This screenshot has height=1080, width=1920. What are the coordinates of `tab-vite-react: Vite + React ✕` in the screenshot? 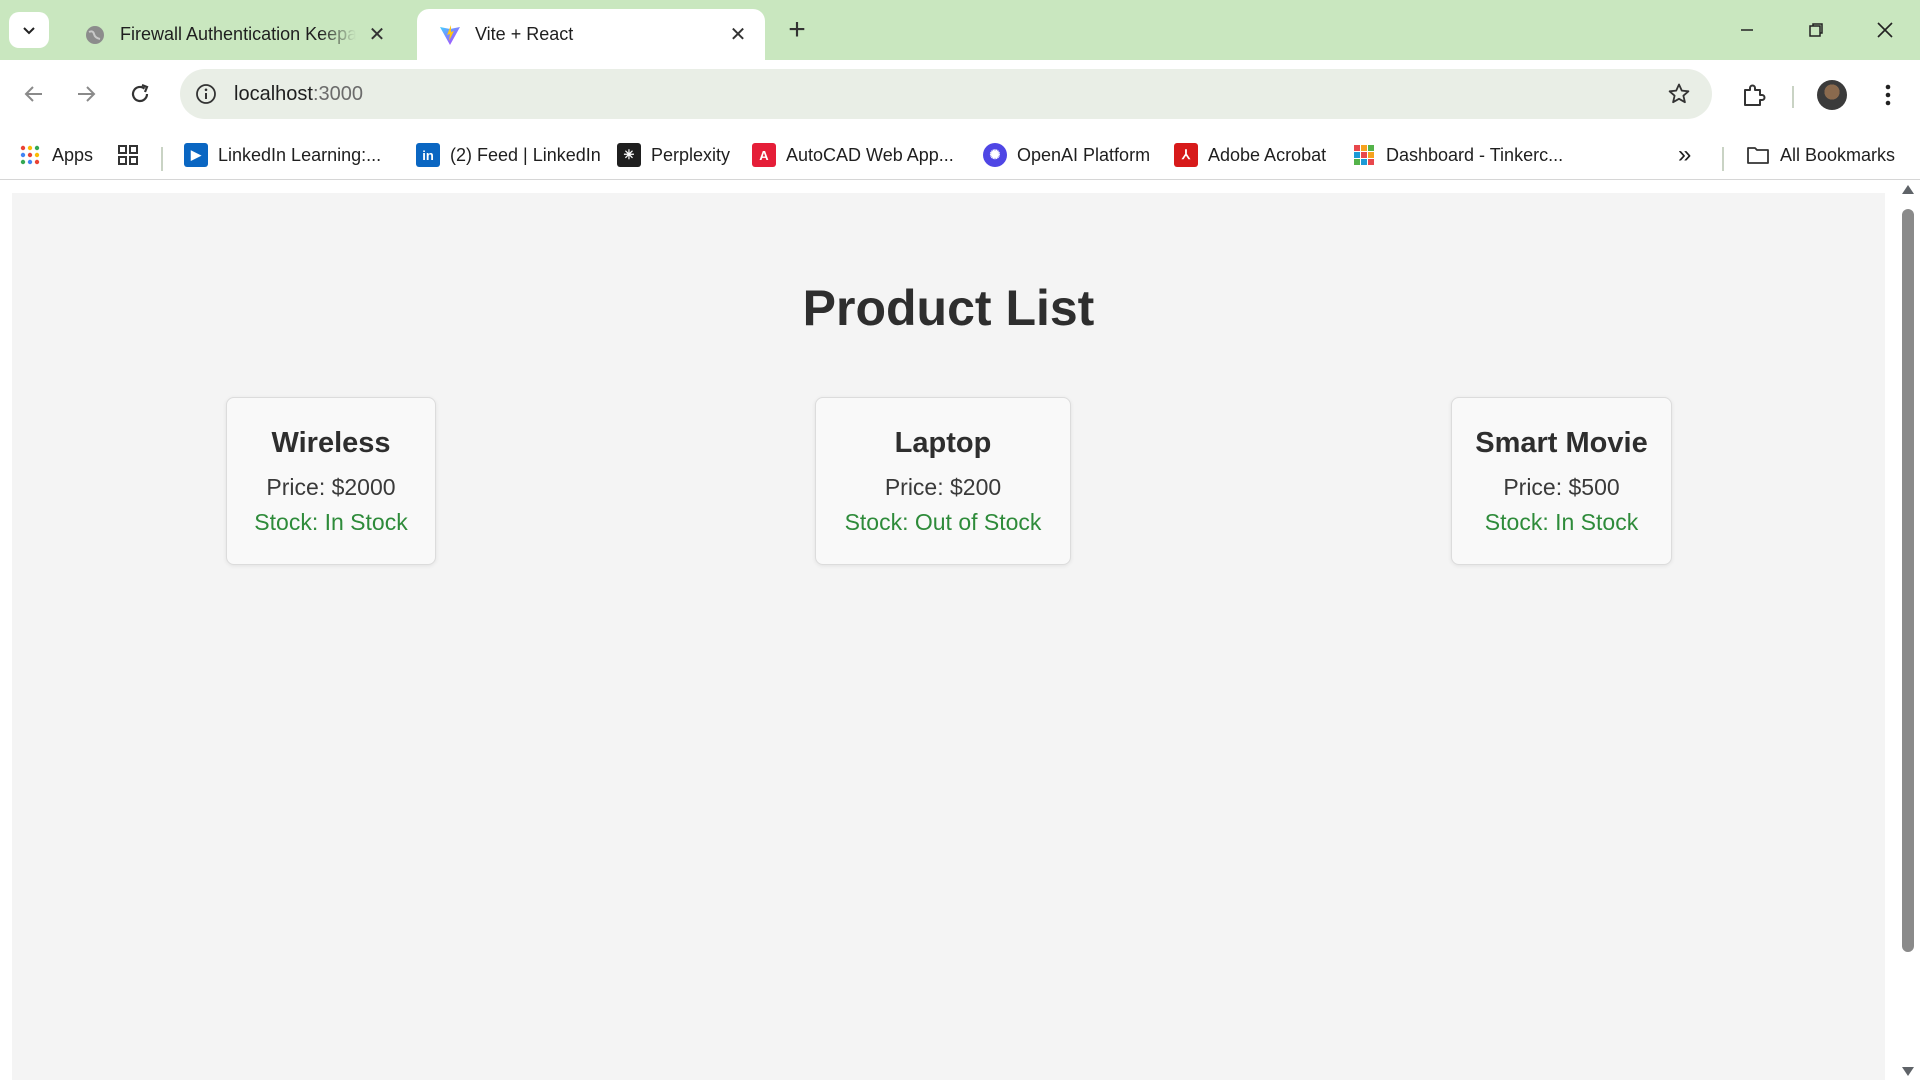 It's located at (591, 34).